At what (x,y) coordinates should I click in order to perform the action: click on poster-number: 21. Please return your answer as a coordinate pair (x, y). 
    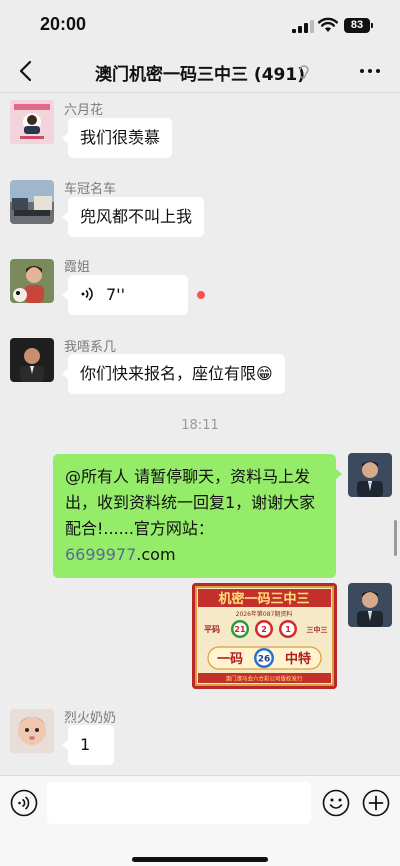
    Looking at the image, I should click on (240, 629).